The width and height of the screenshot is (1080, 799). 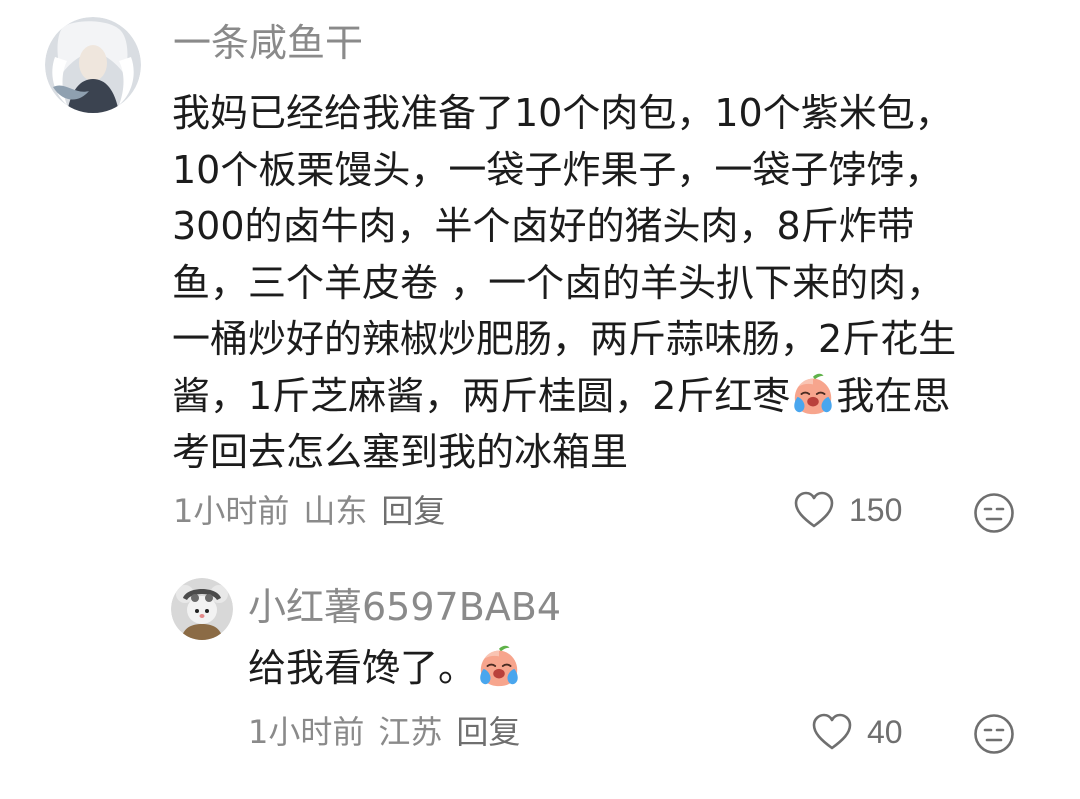 I want to click on comment-text-line: 一桶炒好的辣椒炒肥肠，两斤蒜味肠，2斤花生, so click(x=564, y=339).